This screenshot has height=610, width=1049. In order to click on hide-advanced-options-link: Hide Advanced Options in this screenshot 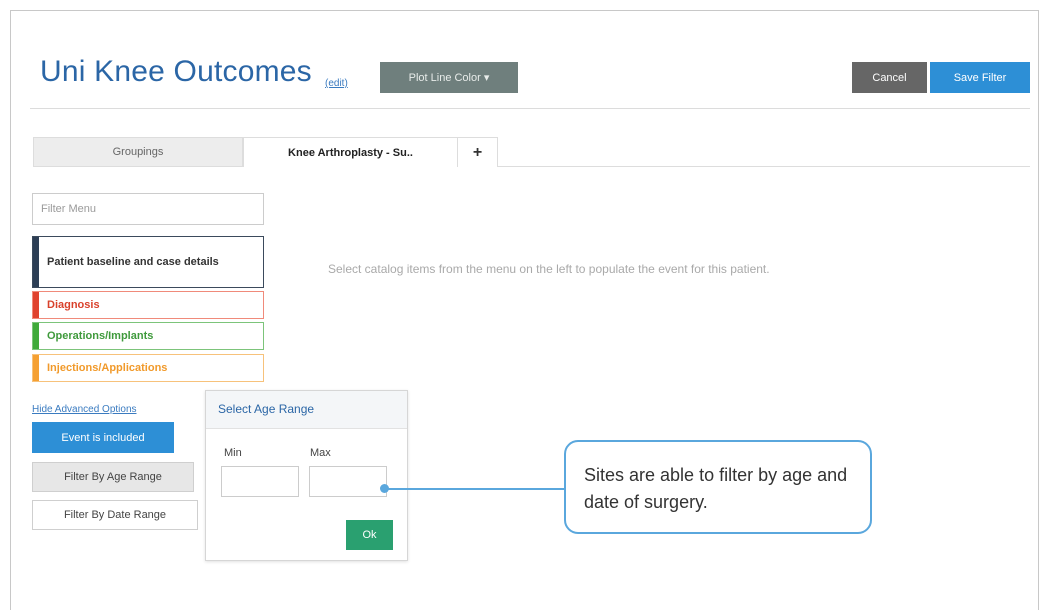, I will do `click(84, 409)`.